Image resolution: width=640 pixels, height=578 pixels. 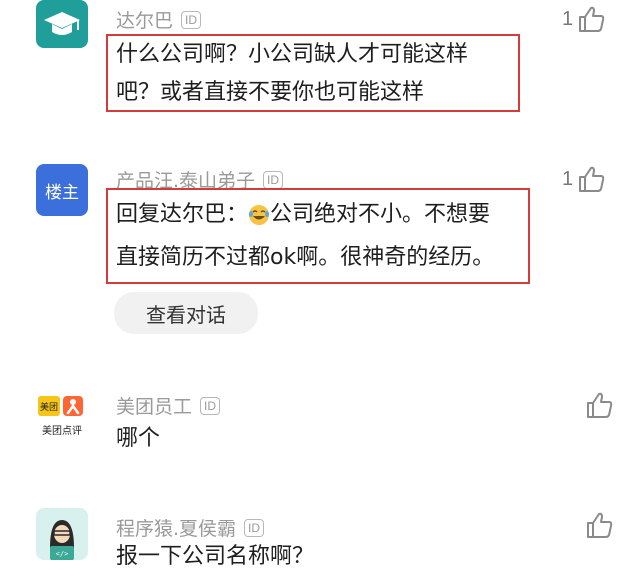 I want to click on comment-author: 达尔巴 ID, so click(x=159, y=19).